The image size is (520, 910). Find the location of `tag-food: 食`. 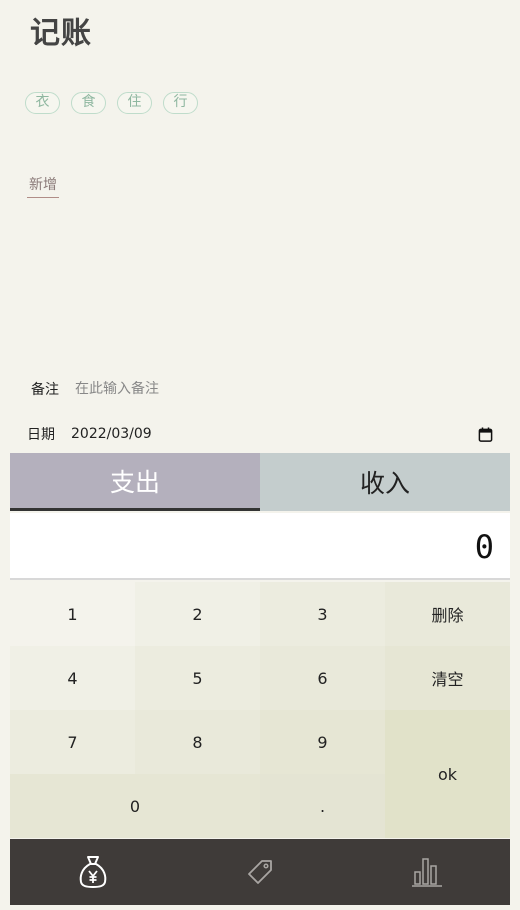

tag-food: 食 is located at coordinates (88, 103).